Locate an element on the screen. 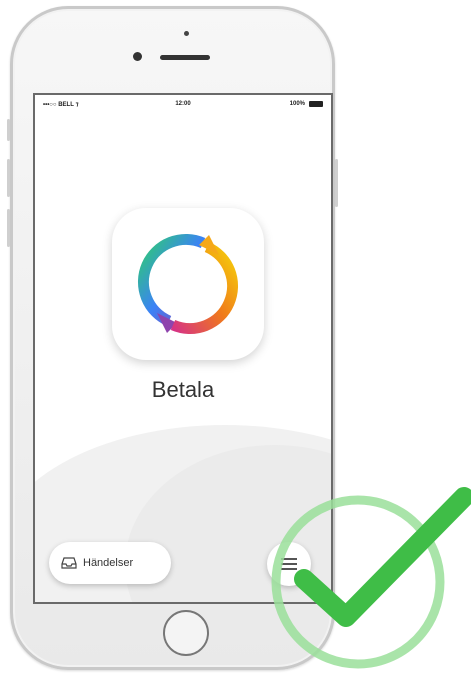 The width and height of the screenshot is (471, 677). silent-switch is located at coordinates (8, 130).